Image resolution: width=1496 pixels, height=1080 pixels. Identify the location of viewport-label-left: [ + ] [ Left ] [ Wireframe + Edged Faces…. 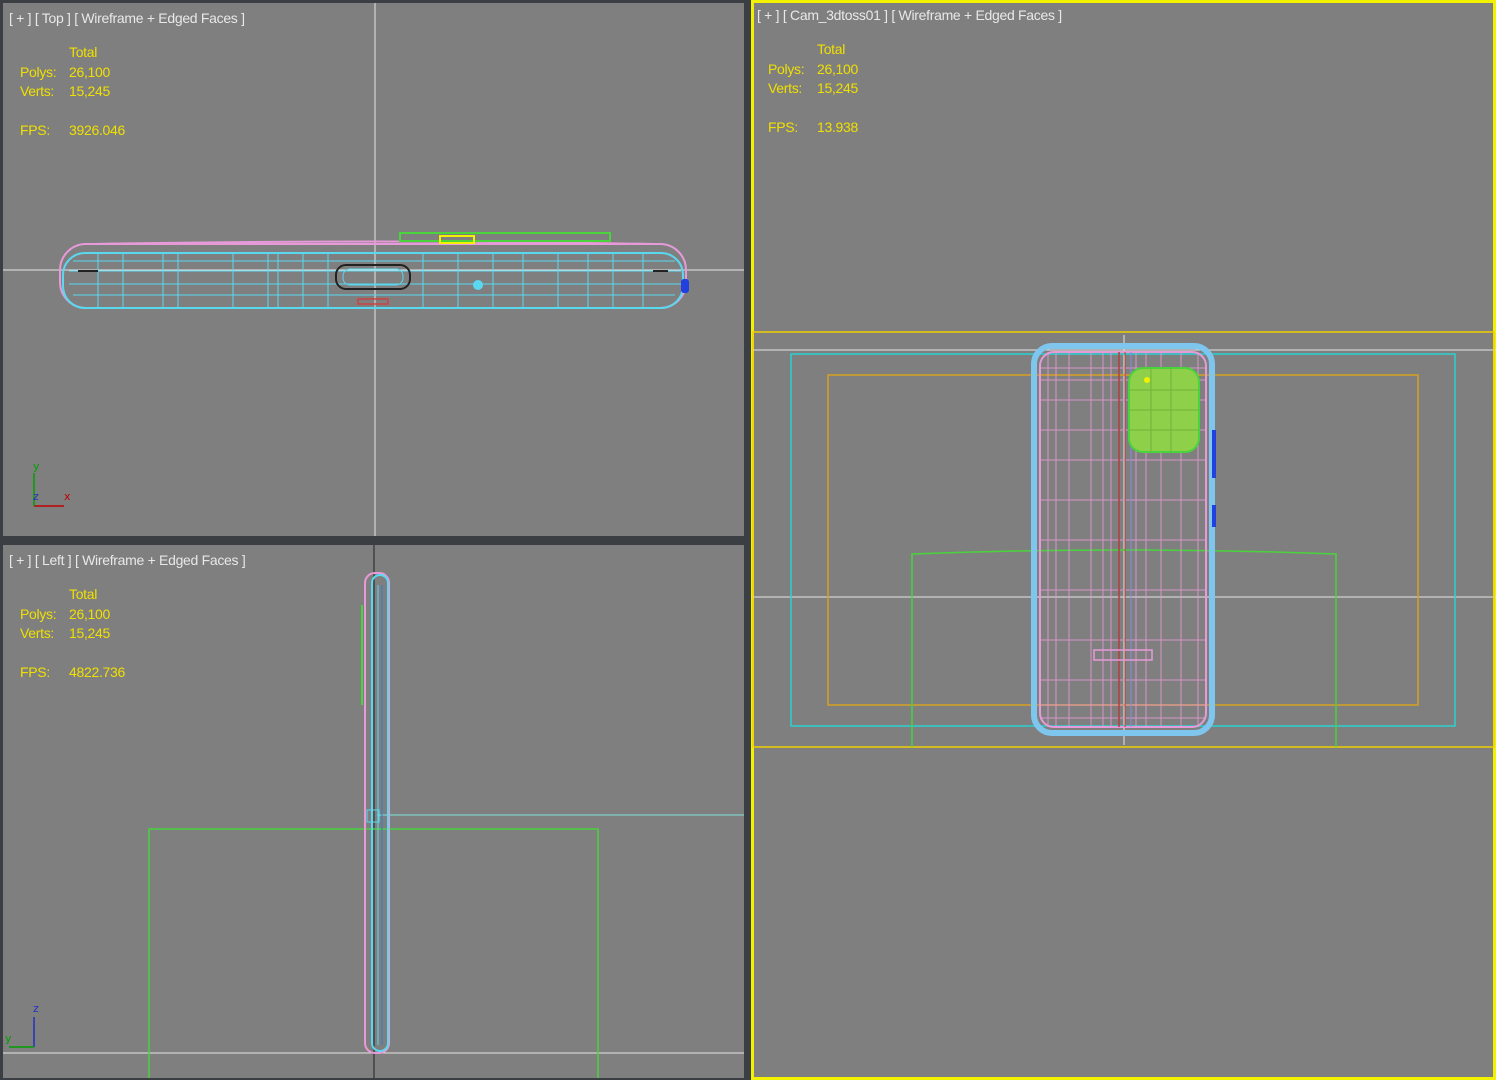
(127, 560).